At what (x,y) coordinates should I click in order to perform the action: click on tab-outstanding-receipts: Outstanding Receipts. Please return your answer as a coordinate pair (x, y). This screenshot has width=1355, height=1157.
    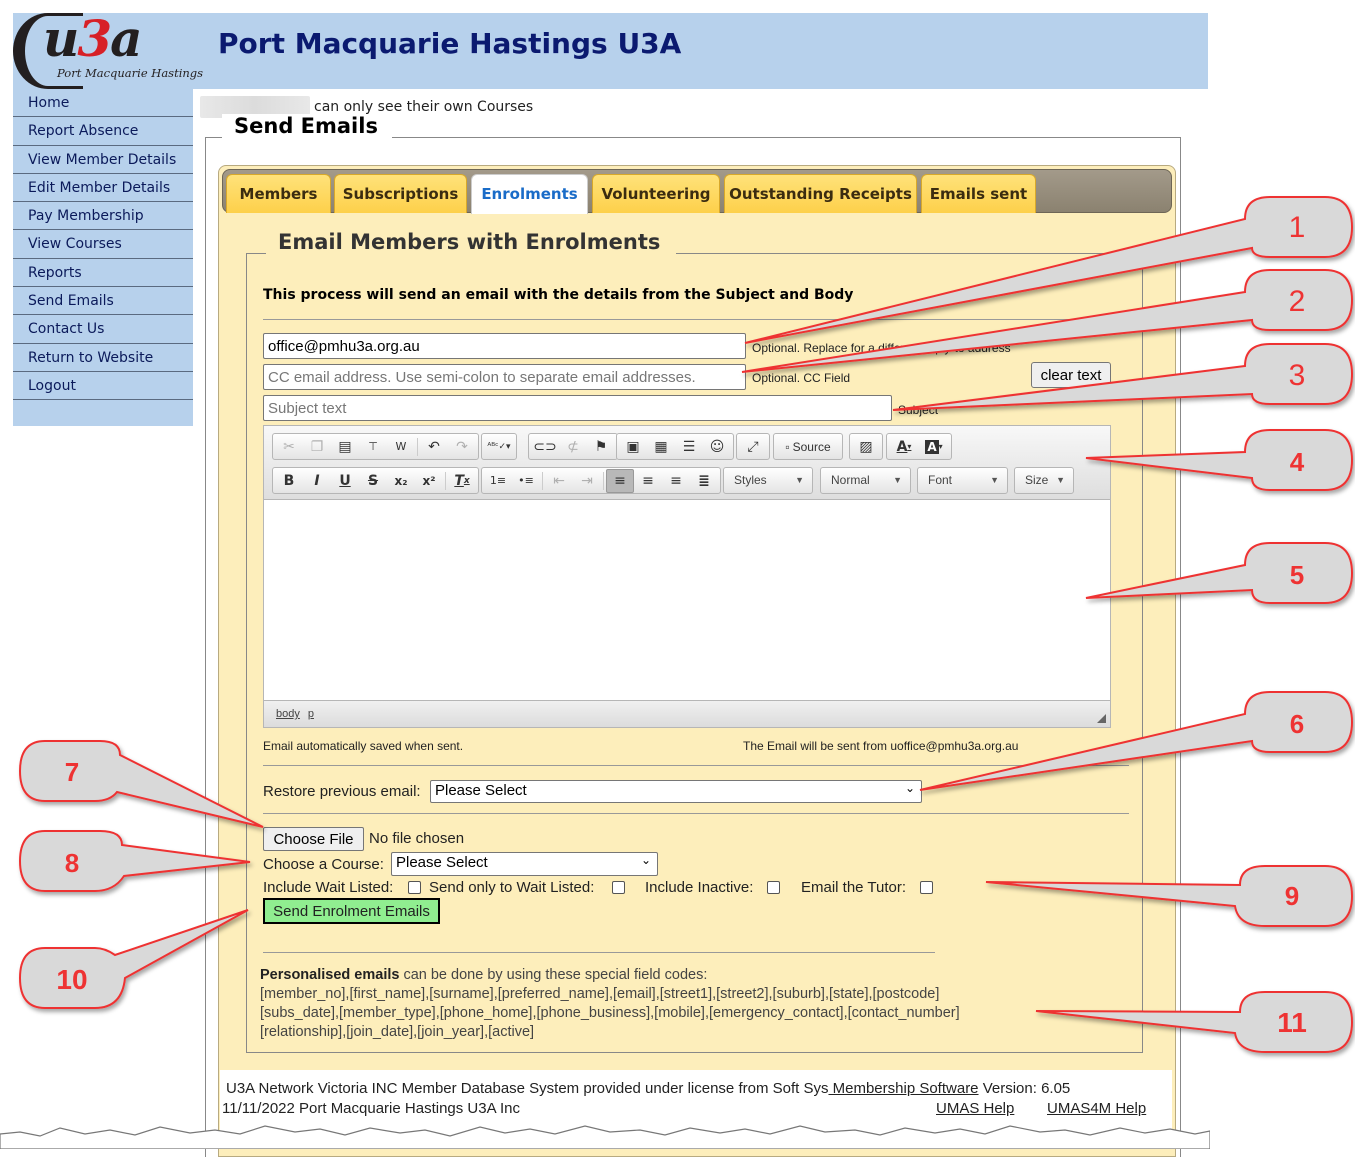
    Looking at the image, I should click on (820, 193).